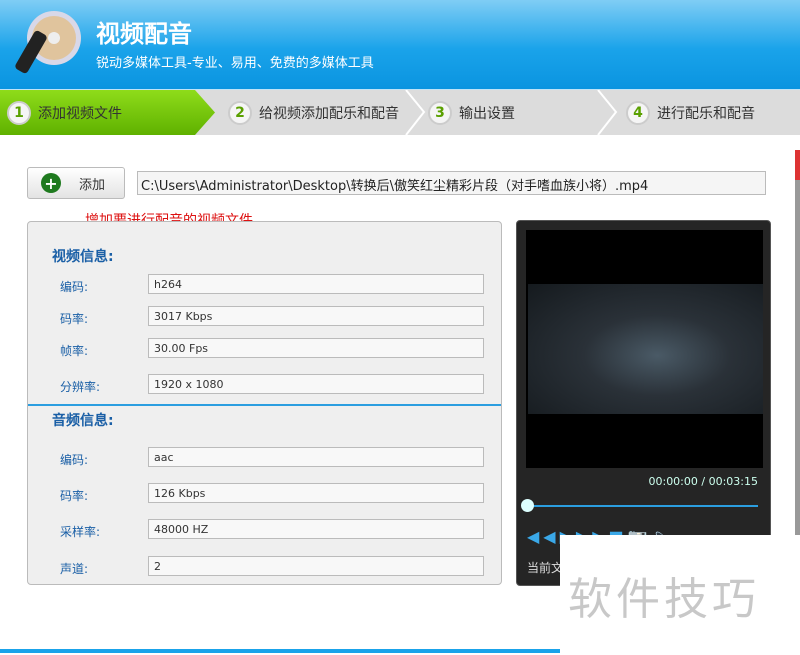 This screenshot has height=655, width=800. I want to click on resolution-field: 1920 x 1080, so click(316, 384).